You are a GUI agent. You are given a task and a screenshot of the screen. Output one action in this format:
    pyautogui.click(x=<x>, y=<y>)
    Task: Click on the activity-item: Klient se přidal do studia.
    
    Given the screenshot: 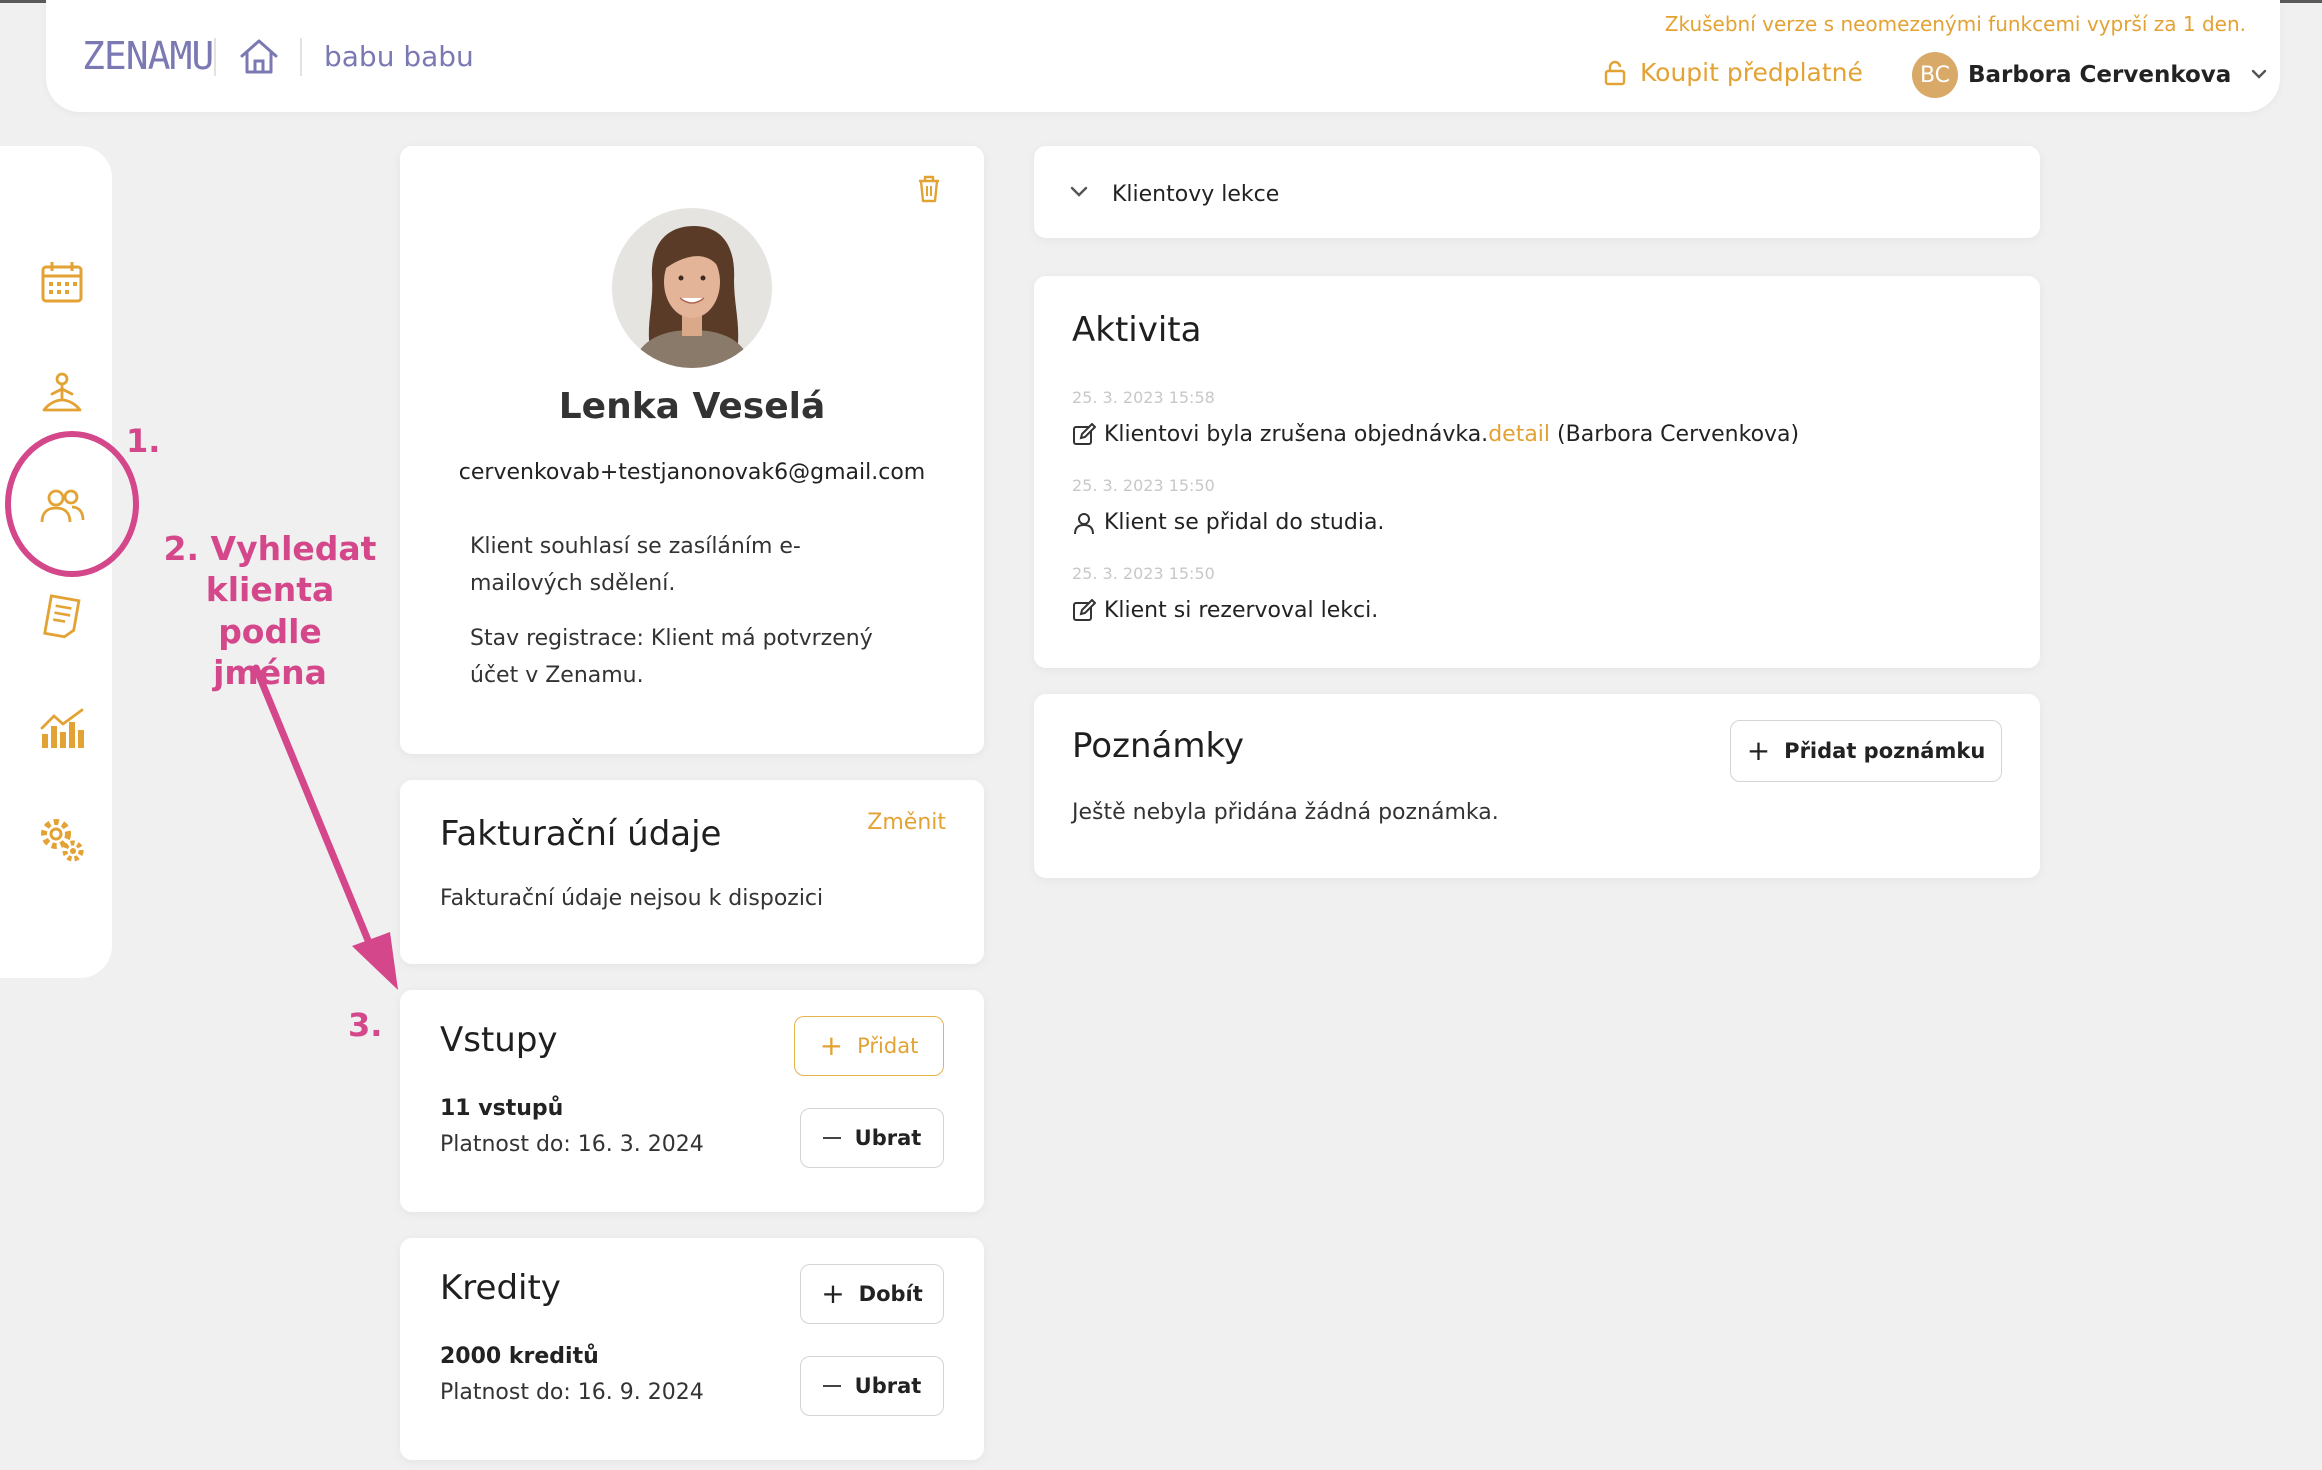 What is the action you would take?
    pyautogui.click(x=1228, y=522)
    